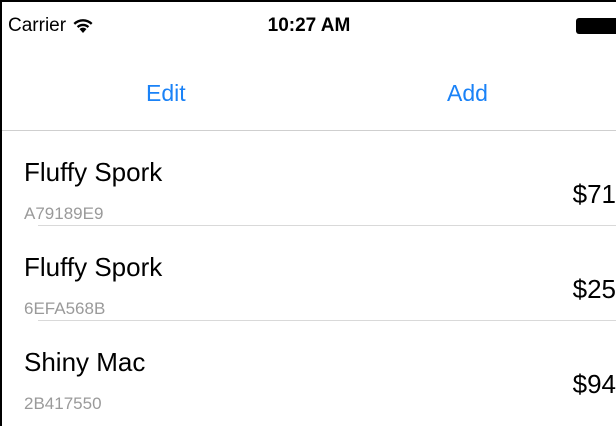 The width and height of the screenshot is (616, 426). What do you see at coordinates (85, 362) in the screenshot?
I see `item-title: Shiny Mac` at bounding box center [85, 362].